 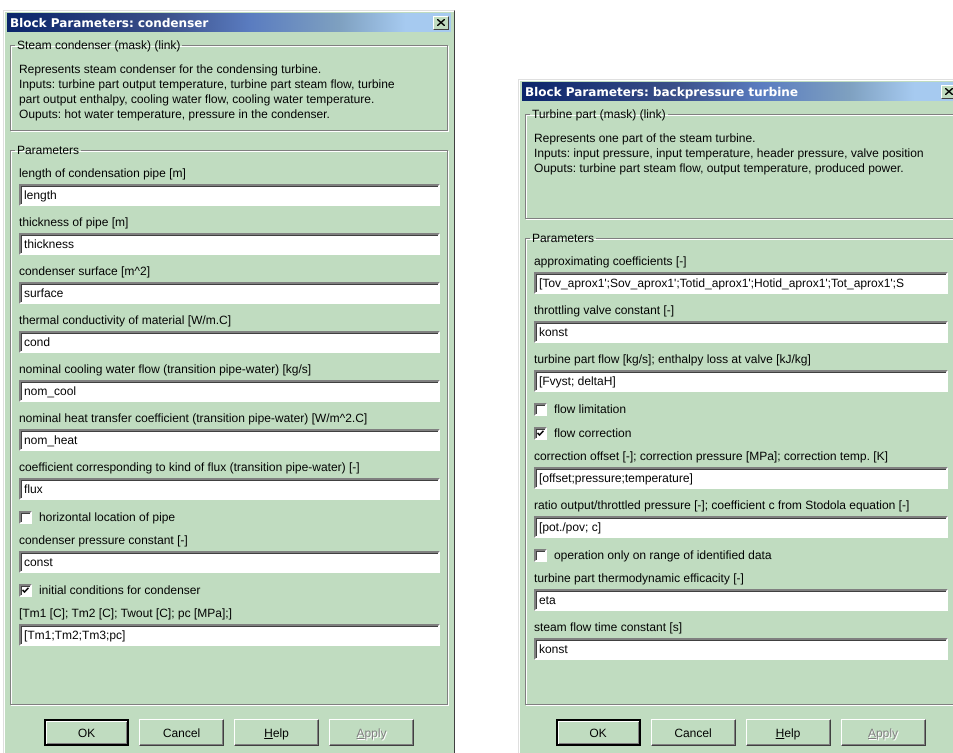 I want to click on checkbox-label: horizontal location of pipe, so click(x=107, y=517).